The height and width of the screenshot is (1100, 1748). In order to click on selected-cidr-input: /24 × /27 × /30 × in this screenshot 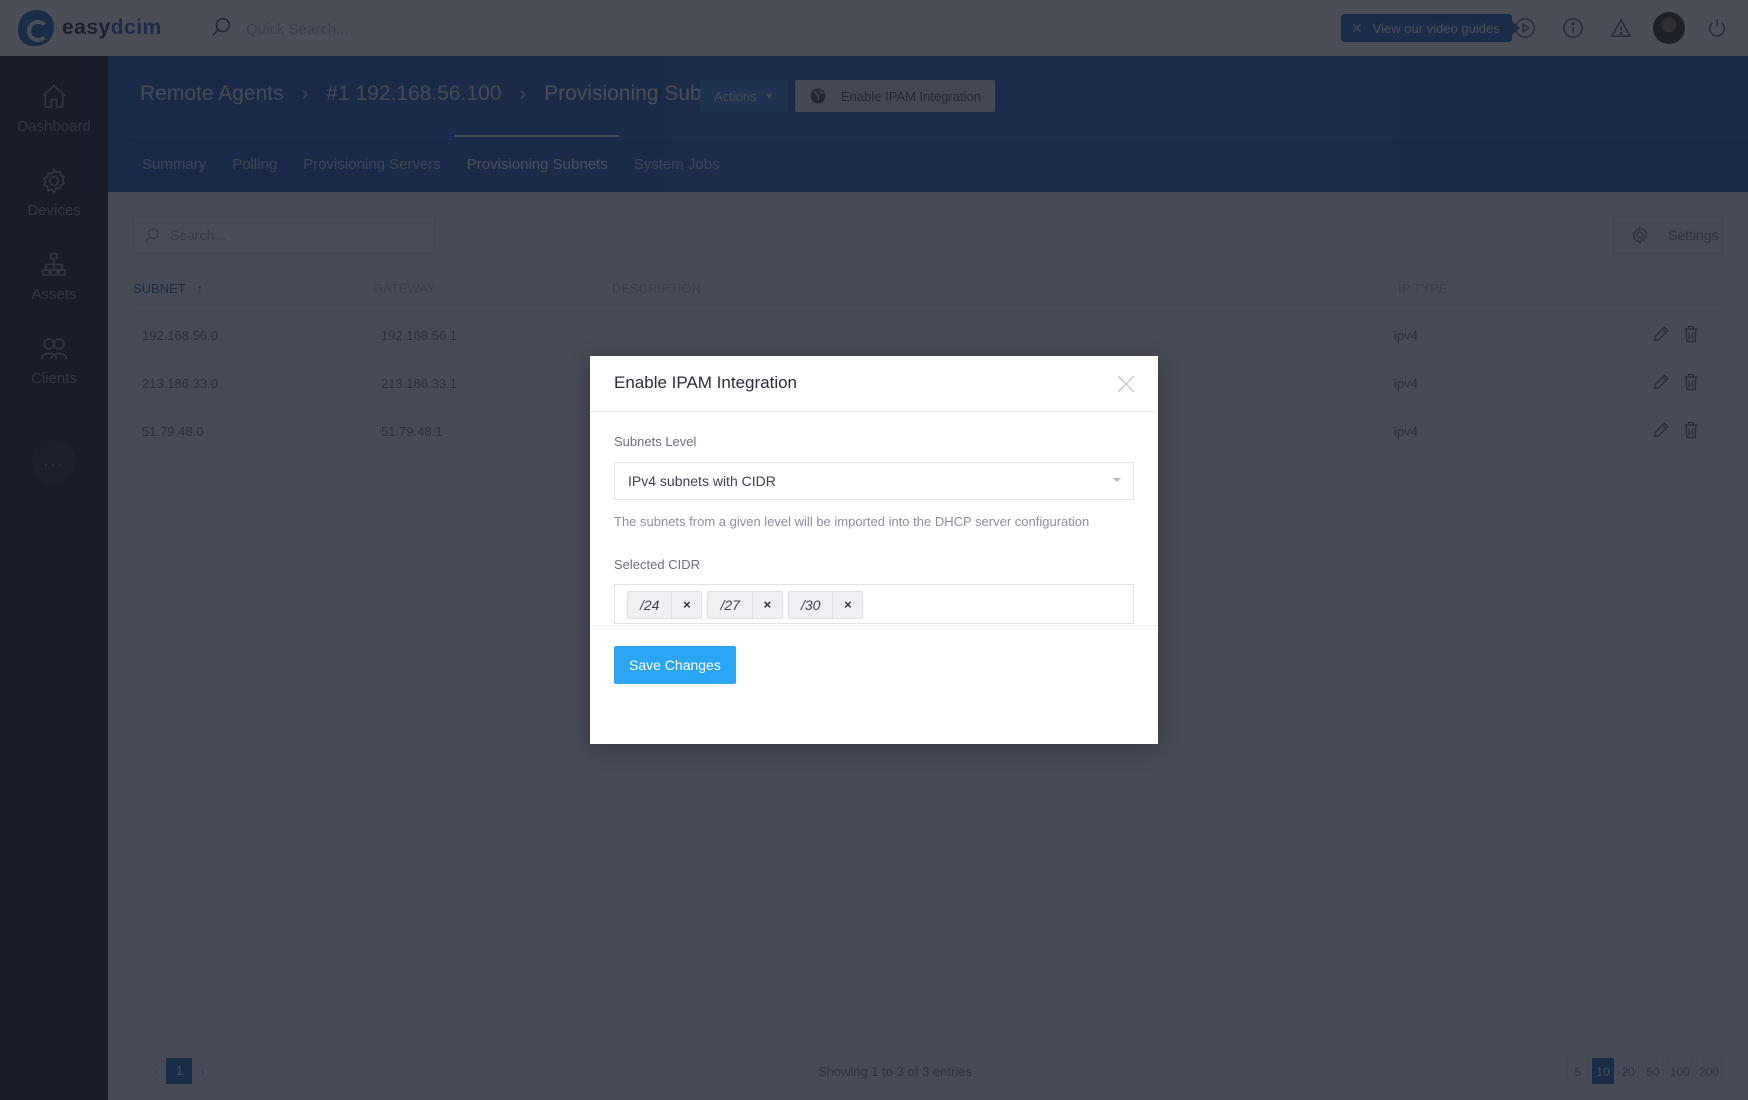, I will do `click(874, 604)`.